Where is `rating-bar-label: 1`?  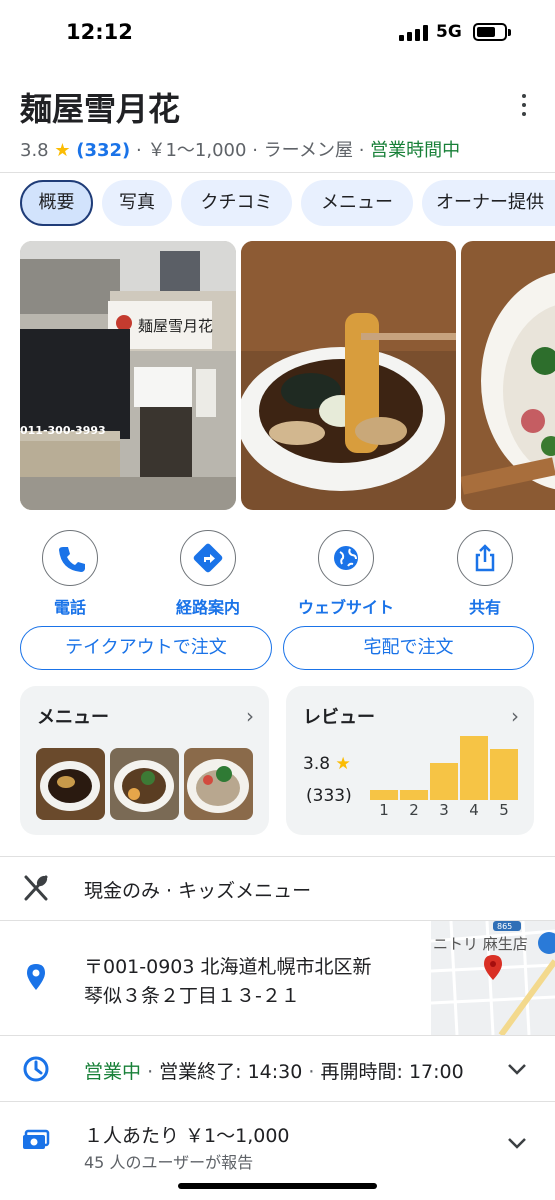
rating-bar-label: 1 is located at coordinates (384, 810).